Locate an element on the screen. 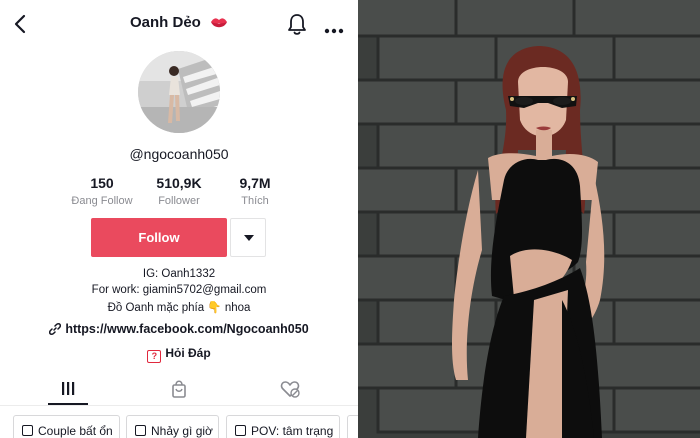  grid-icon is located at coordinates (68, 388).